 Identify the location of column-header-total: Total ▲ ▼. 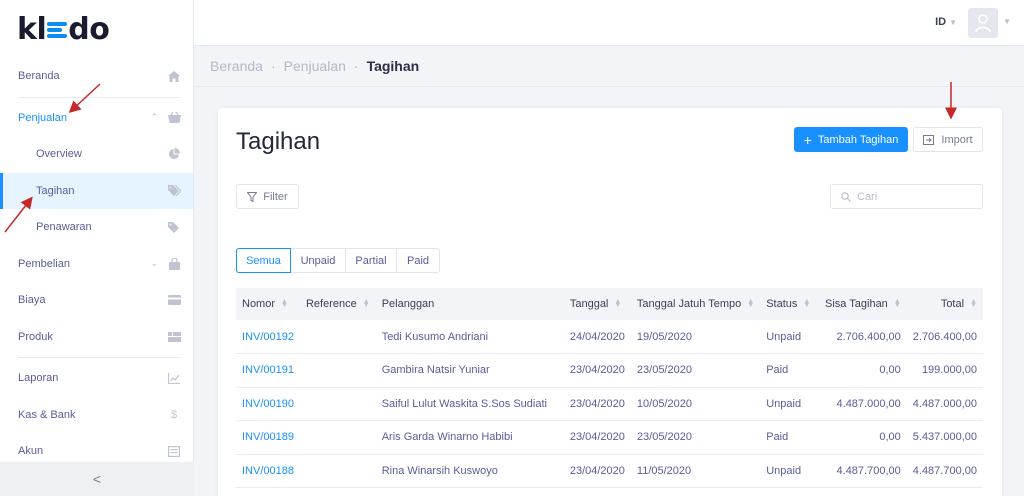
(944, 304).